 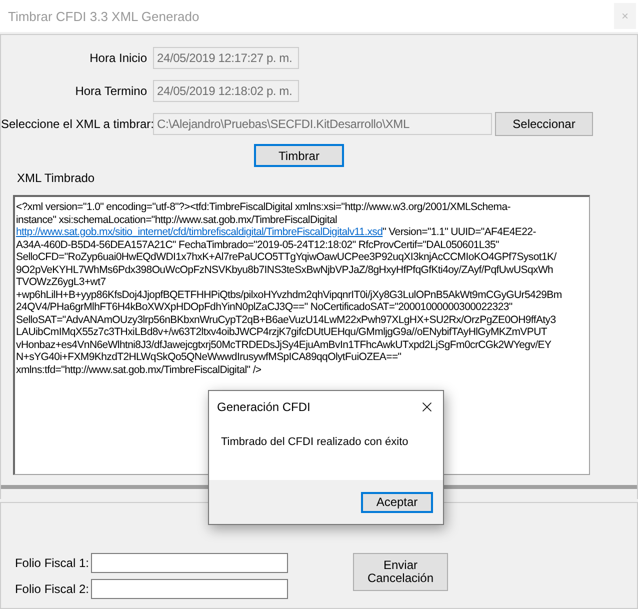 What do you see at coordinates (286, 257) in the screenshot?
I see `xml-text: SelloCFD="RoZyp6uai0HwEQdWDI1x7hxK+Al7rePaUCO5TTgYqiwOawUCPee3P92uqXI3knjAcCCMIoKO4GPf7Sysot1K/` at bounding box center [286, 257].